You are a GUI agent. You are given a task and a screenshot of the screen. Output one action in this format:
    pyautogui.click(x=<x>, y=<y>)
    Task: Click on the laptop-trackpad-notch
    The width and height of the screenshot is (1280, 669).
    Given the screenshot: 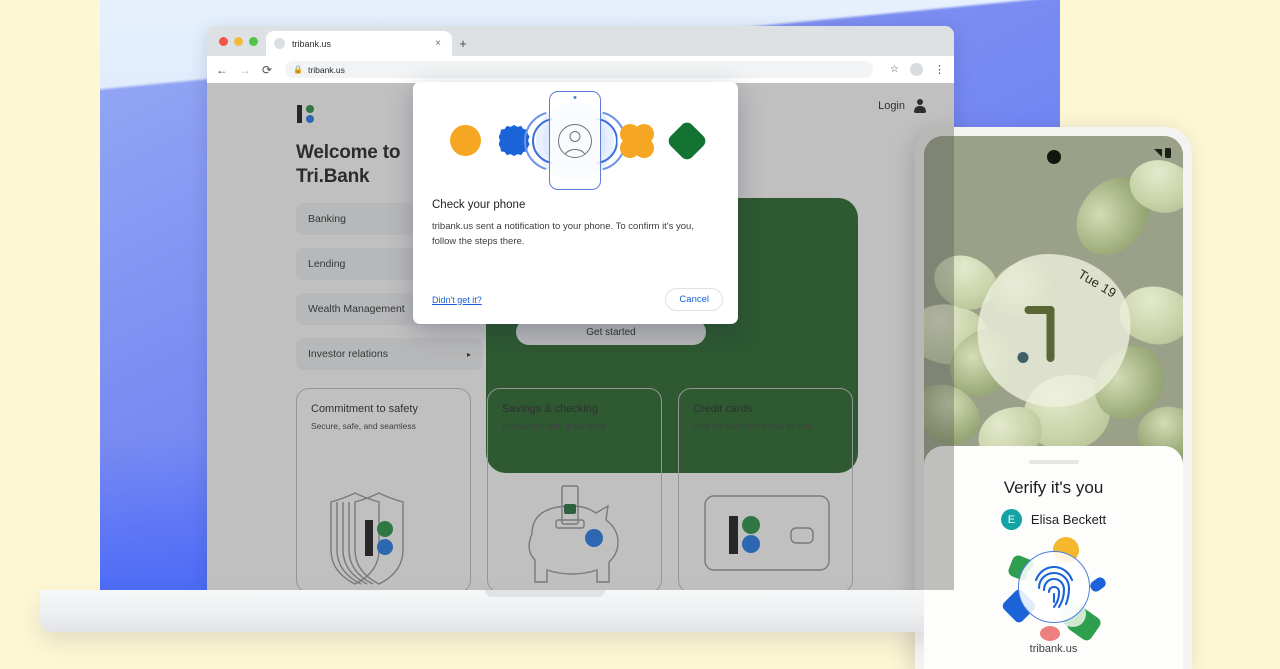 What is the action you would take?
    pyautogui.click(x=545, y=593)
    